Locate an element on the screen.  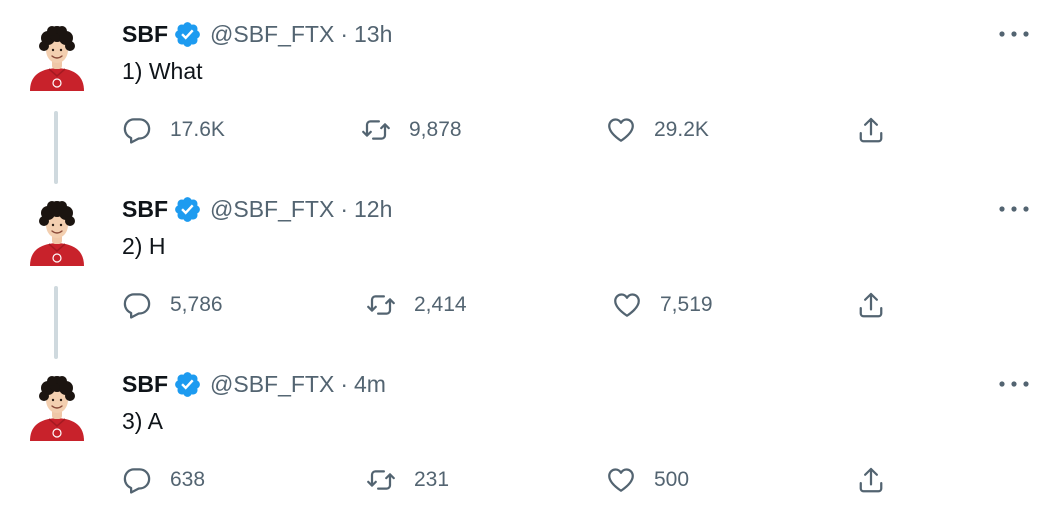
like-button: 500 is located at coordinates (647, 480).